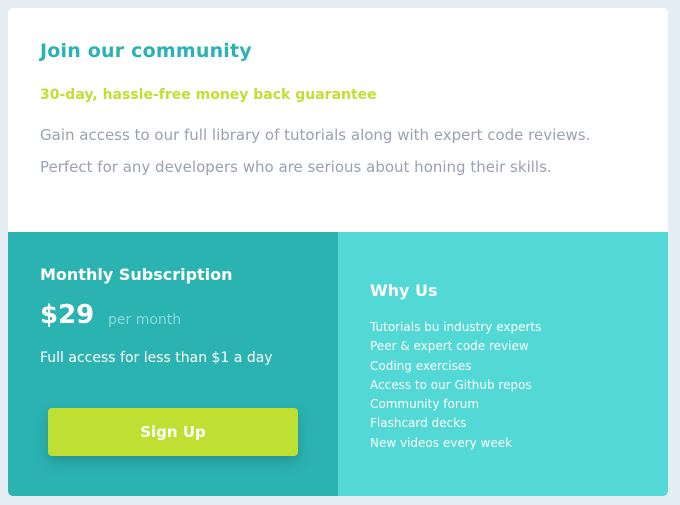 Image resolution: width=680 pixels, height=505 pixels. Describe the element at coordinates (146, 51) in the screenshot. I see `community-title: Join our community` at that location.